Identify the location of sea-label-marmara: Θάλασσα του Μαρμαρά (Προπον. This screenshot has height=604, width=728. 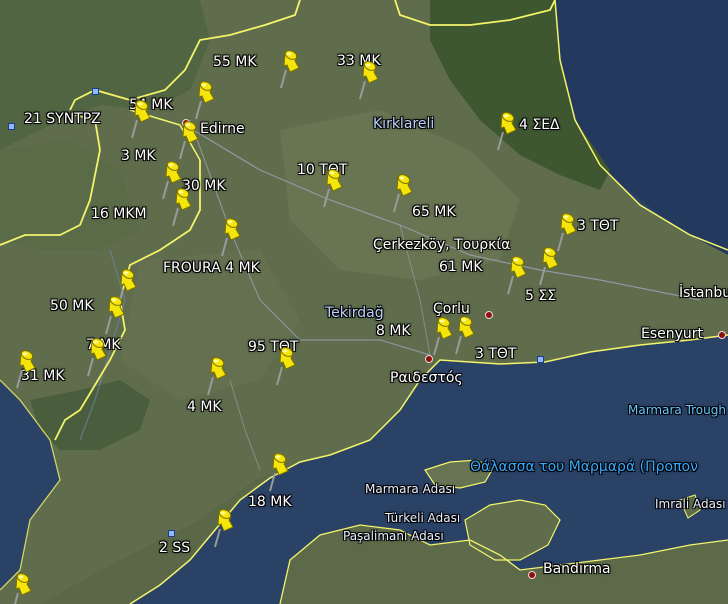
(584, 467).